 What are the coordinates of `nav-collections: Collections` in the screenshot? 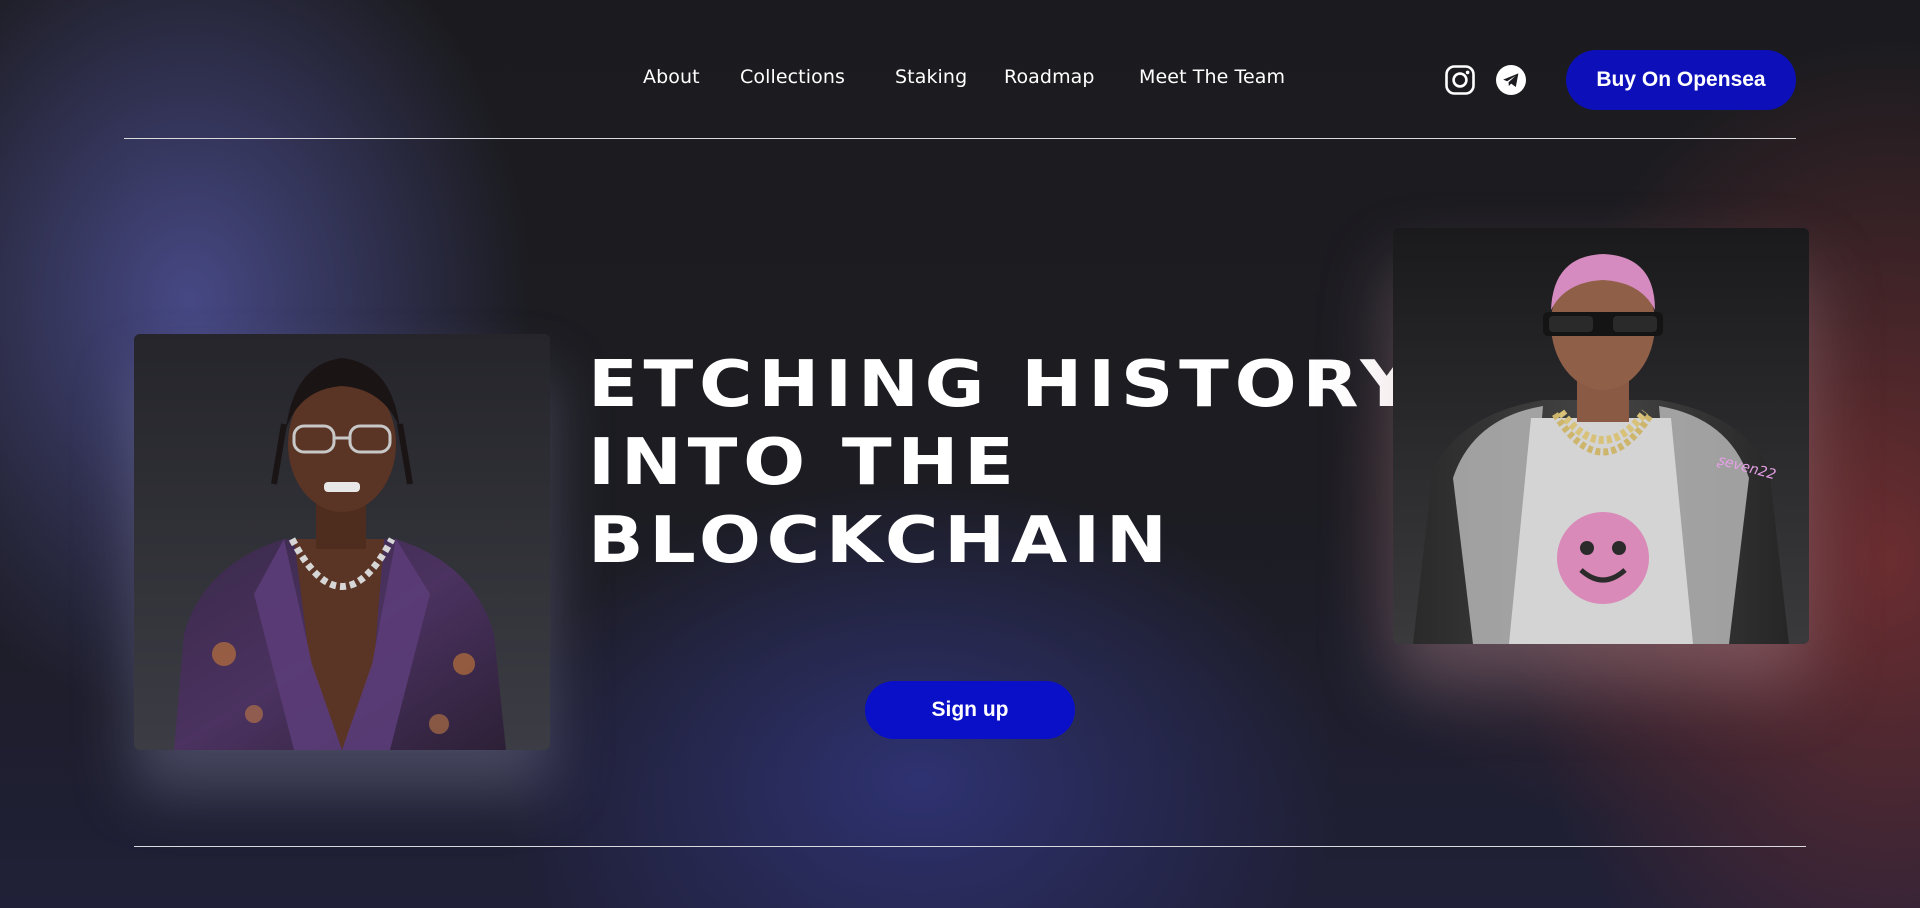 It's located at (792, 77).